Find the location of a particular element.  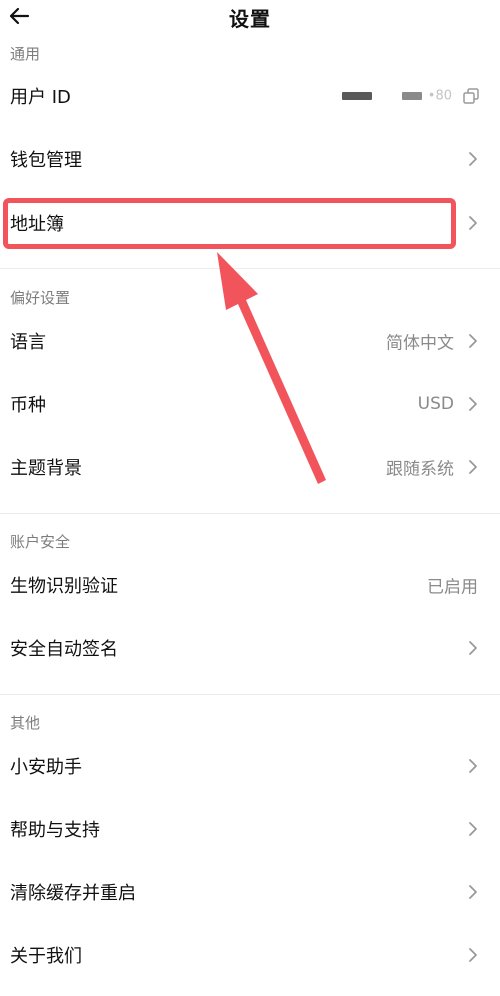

top-bar: 设置 is located at coordinates (250, 17).